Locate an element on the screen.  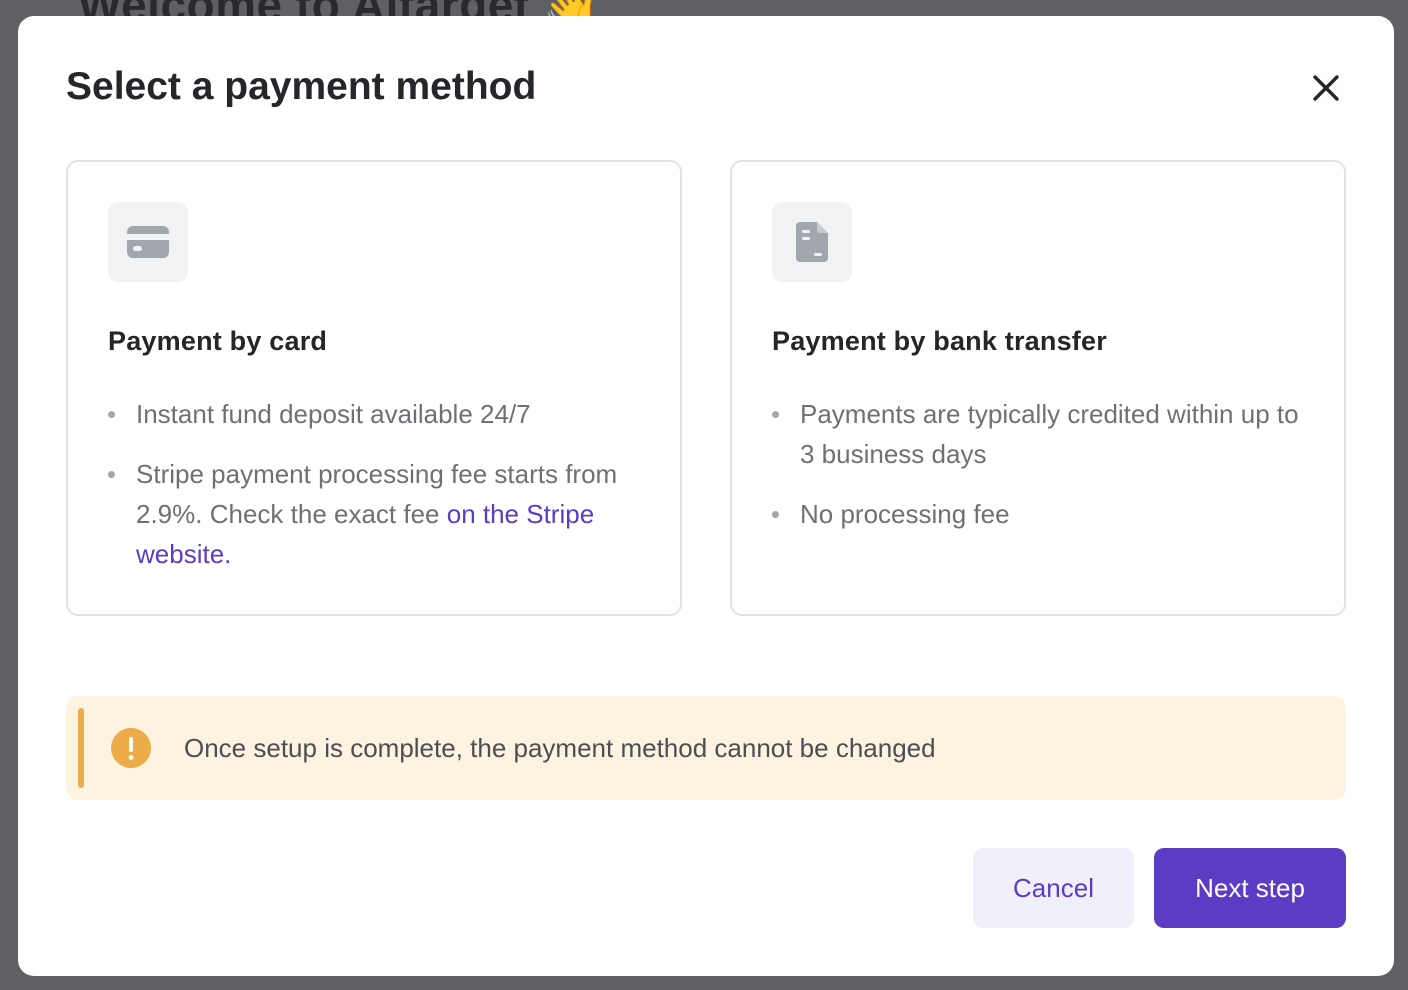
list-item-text: Instant fund deposit available 24/7 is located at coordinates (333, 414).